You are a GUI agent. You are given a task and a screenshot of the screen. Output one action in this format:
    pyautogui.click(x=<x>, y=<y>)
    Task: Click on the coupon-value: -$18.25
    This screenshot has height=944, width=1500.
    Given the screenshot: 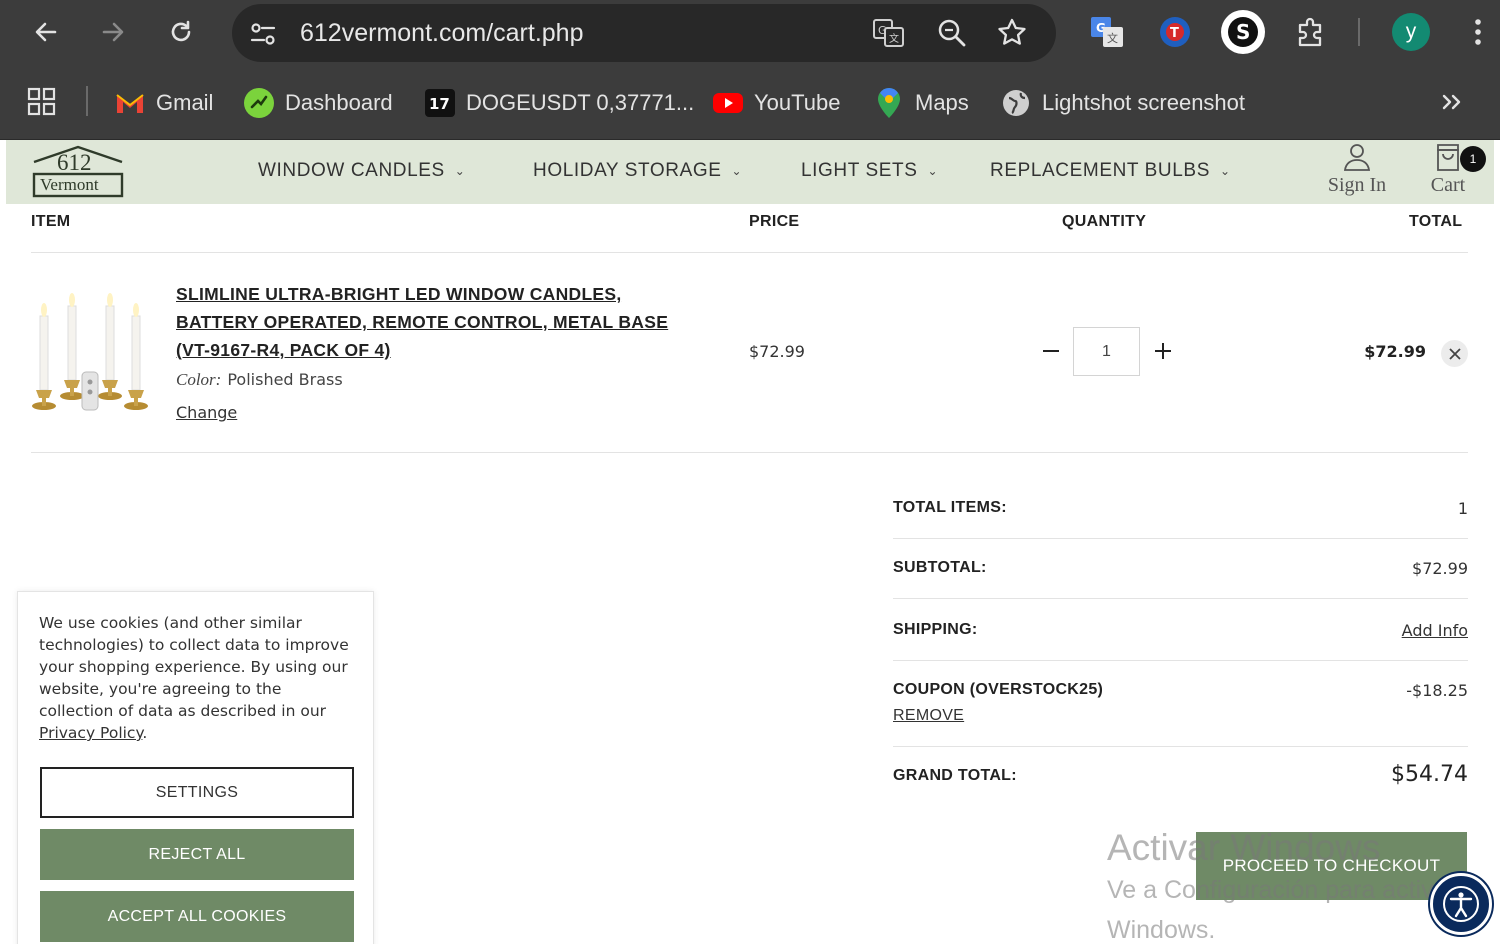 What is the action you would take?
    pyautogui.click(x=1437, y=690)
    